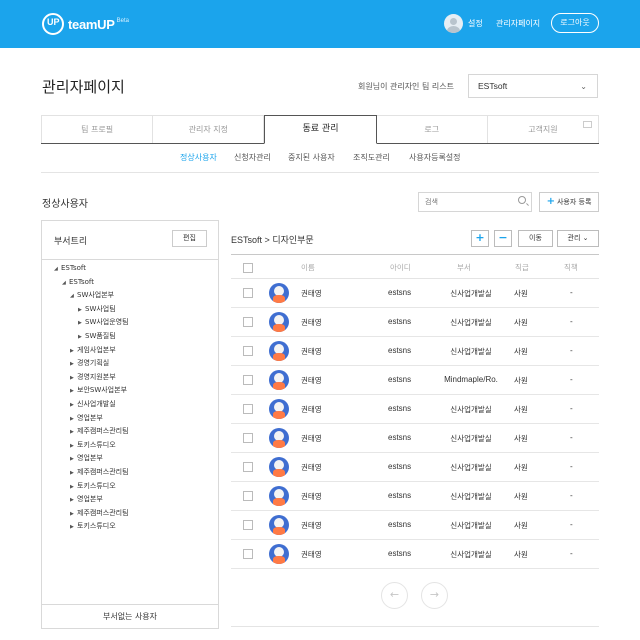  What do you see at coordinates (575, 23) in the screenshot?
I see `logout-button: 로그아웃` at bounding box center [575, 23].